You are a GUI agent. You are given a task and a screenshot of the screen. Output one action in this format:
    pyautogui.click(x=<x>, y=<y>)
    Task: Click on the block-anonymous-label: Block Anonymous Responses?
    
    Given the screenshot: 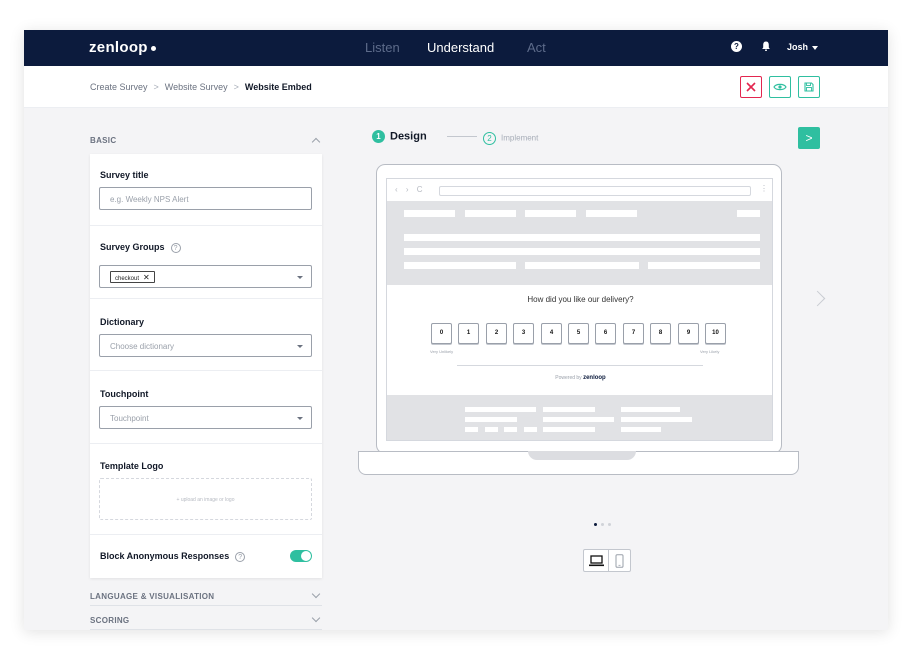 What is the action you would take?
    pyautogui.click(x=173, y=556)
    